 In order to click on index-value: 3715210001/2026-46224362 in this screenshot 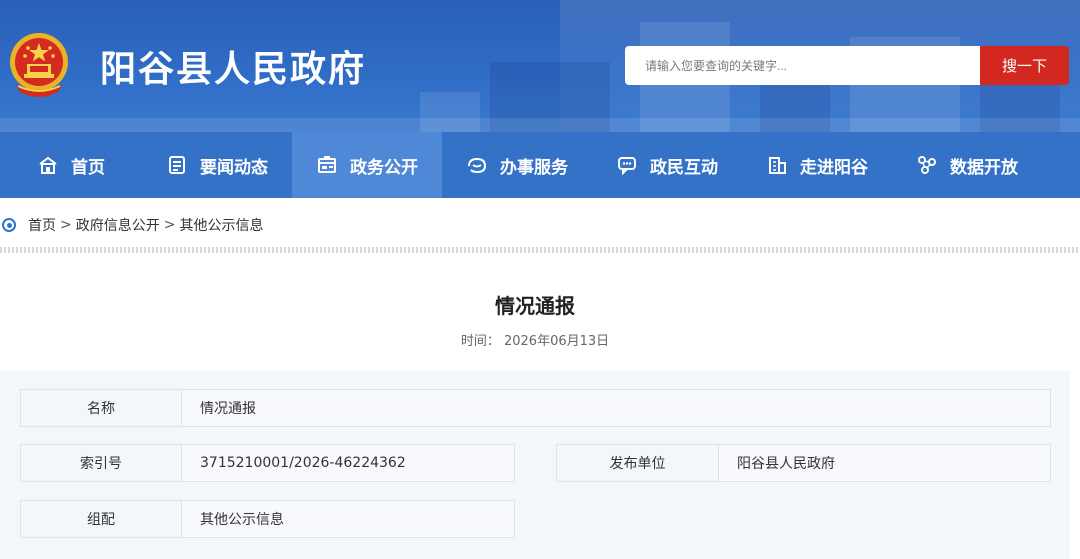, I will do `click(348, 463)`.